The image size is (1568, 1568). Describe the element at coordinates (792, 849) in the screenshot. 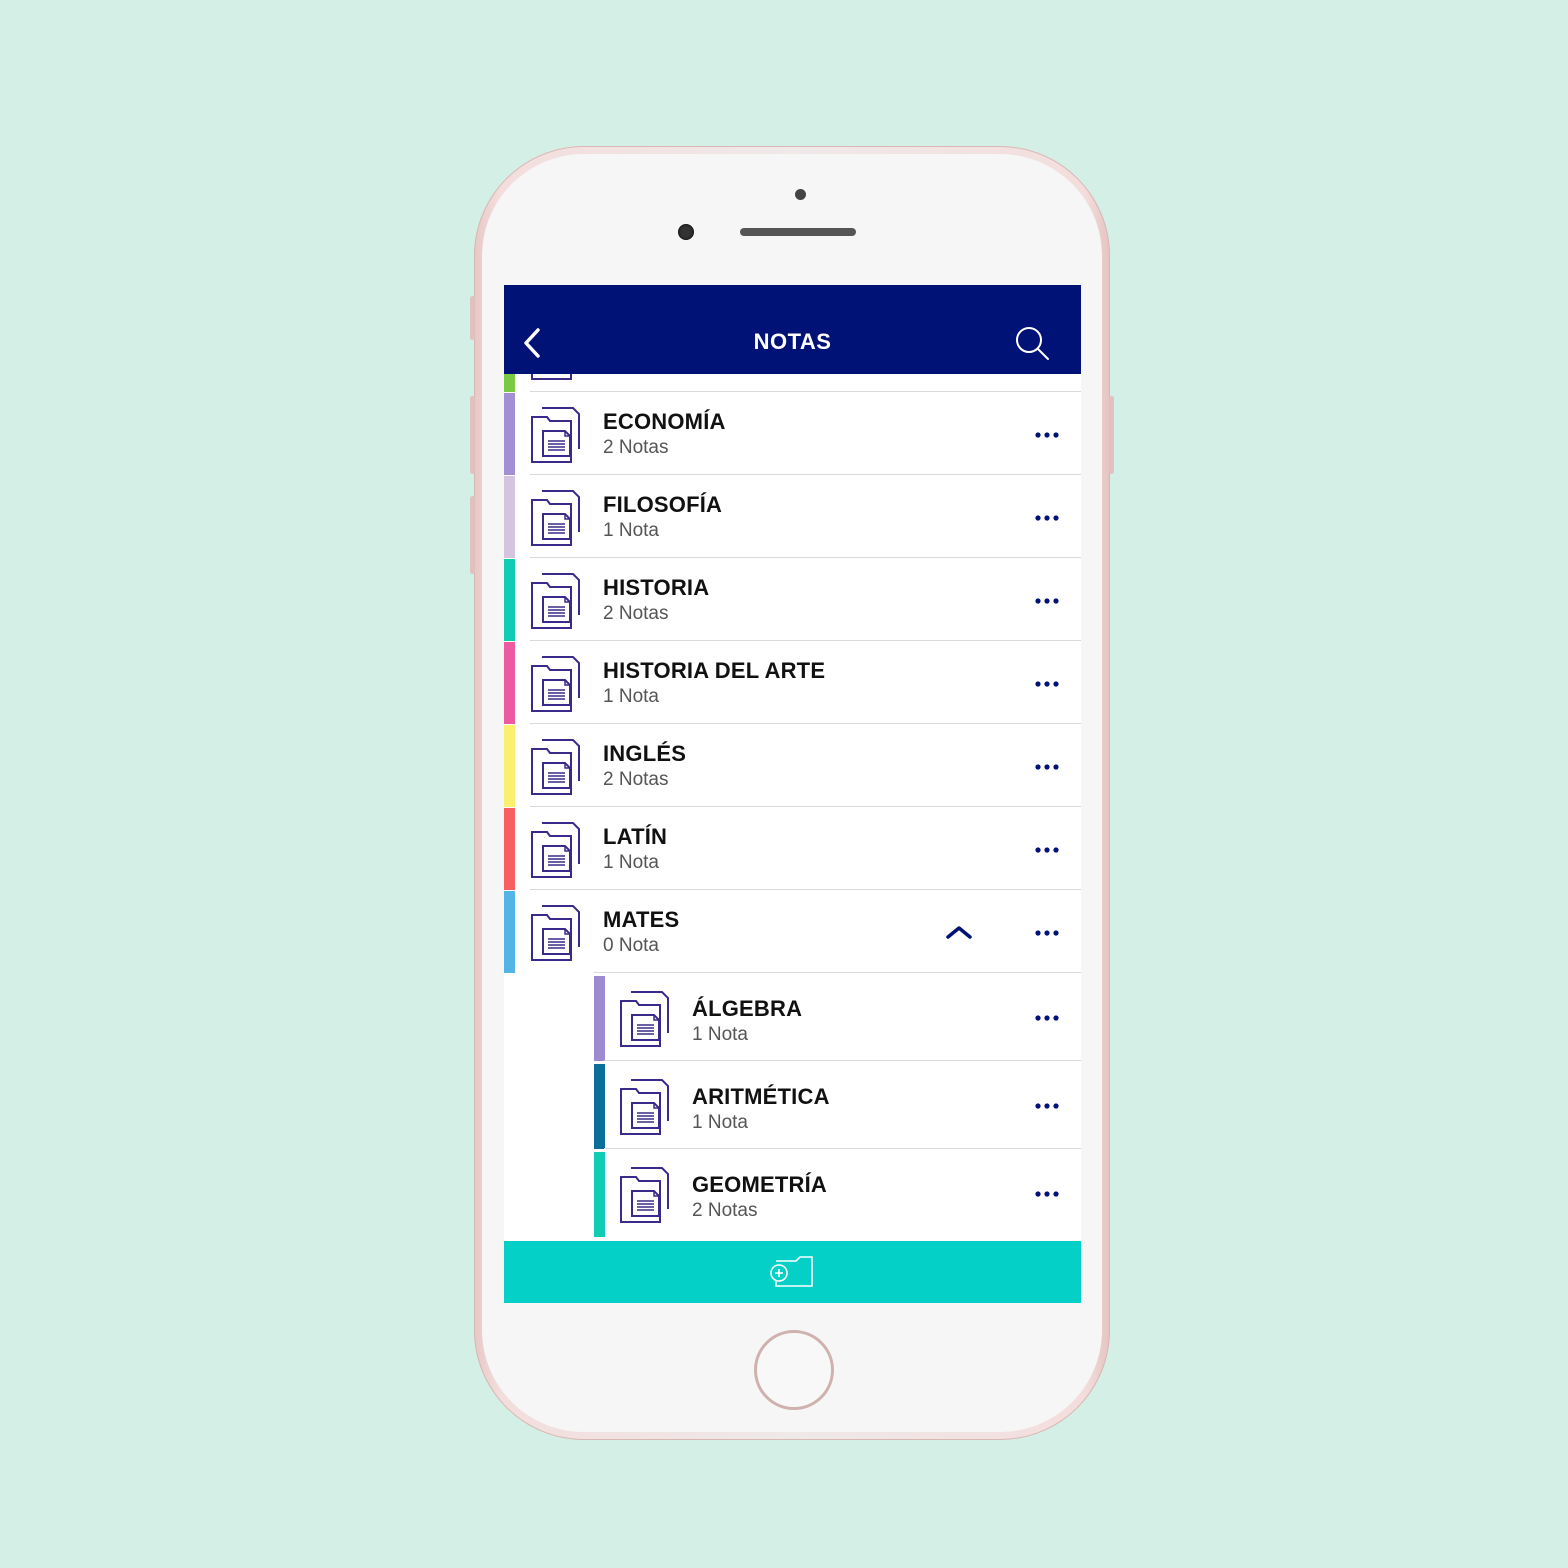

I see `category-row-6: LATÍN 1 Nota` at that location.